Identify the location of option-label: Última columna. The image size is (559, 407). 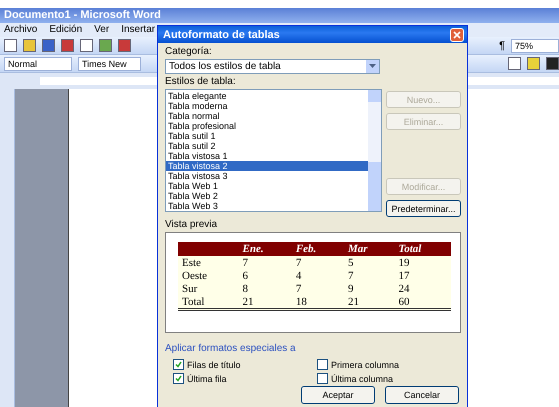
(362, 379).